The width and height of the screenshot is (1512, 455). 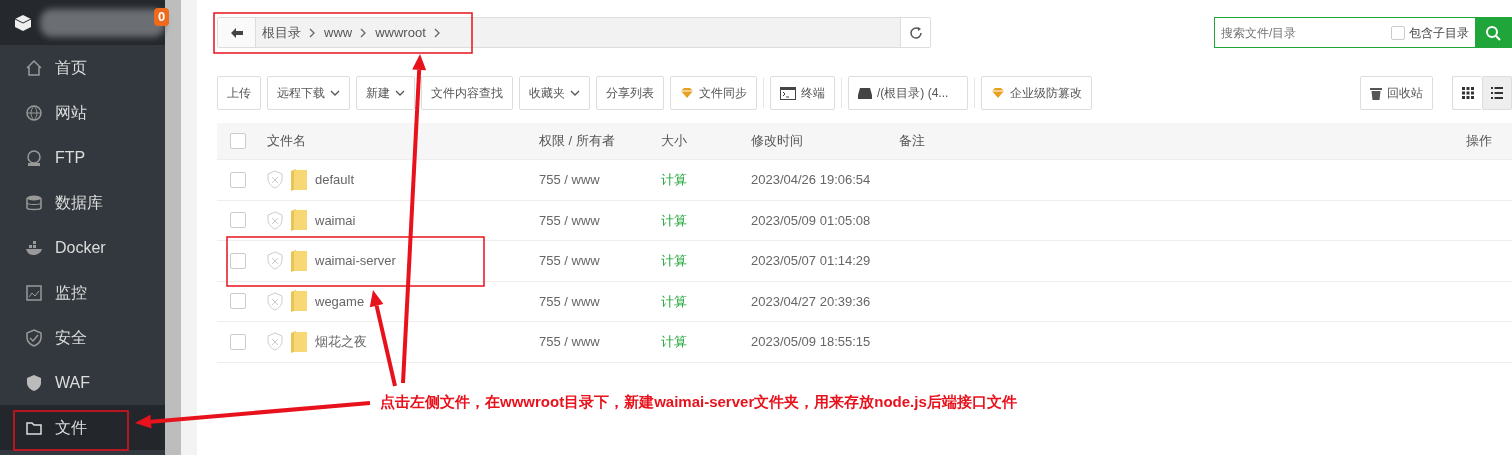 I want to click on modified-time: 2023/04/27 20:39:36, so click(x=811, y=301).